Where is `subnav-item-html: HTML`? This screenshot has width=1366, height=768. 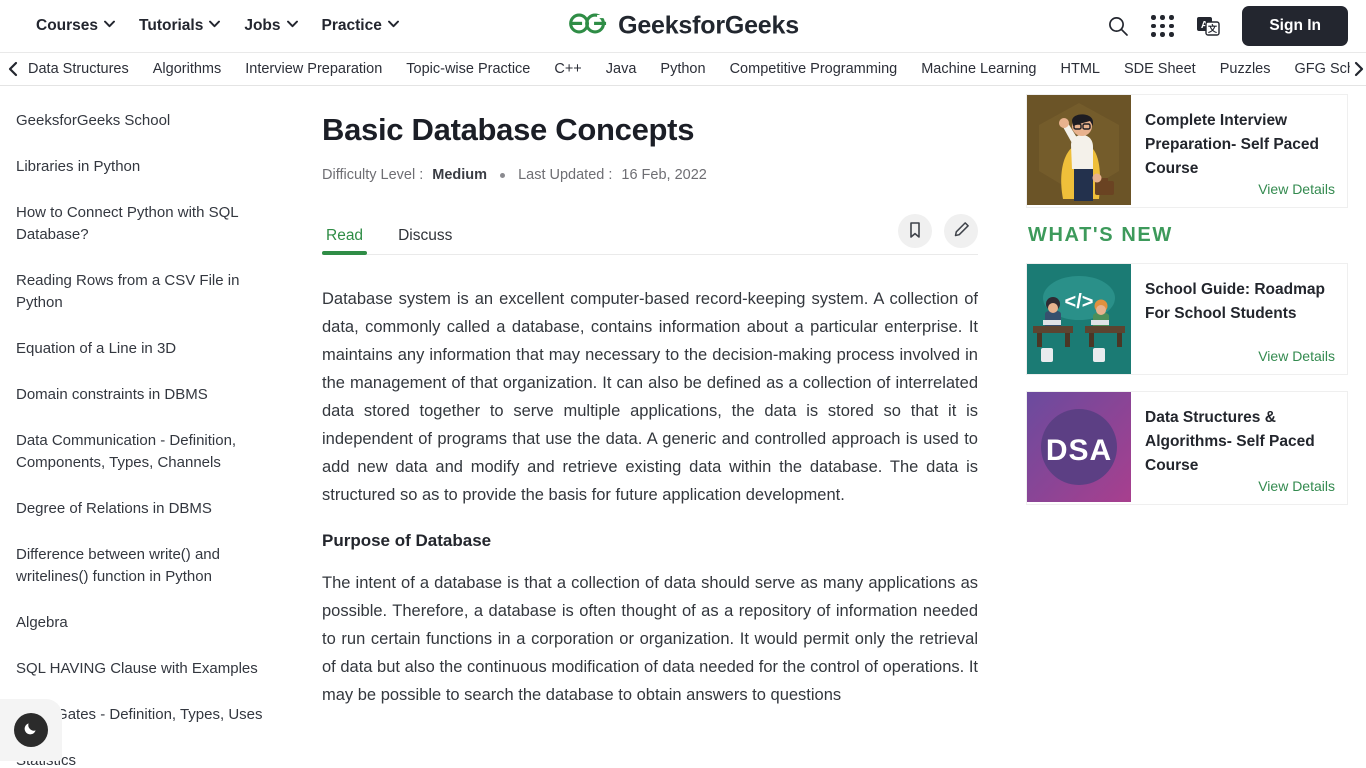 subnav-item-html: HTML is located at coordinates (1079, 69).